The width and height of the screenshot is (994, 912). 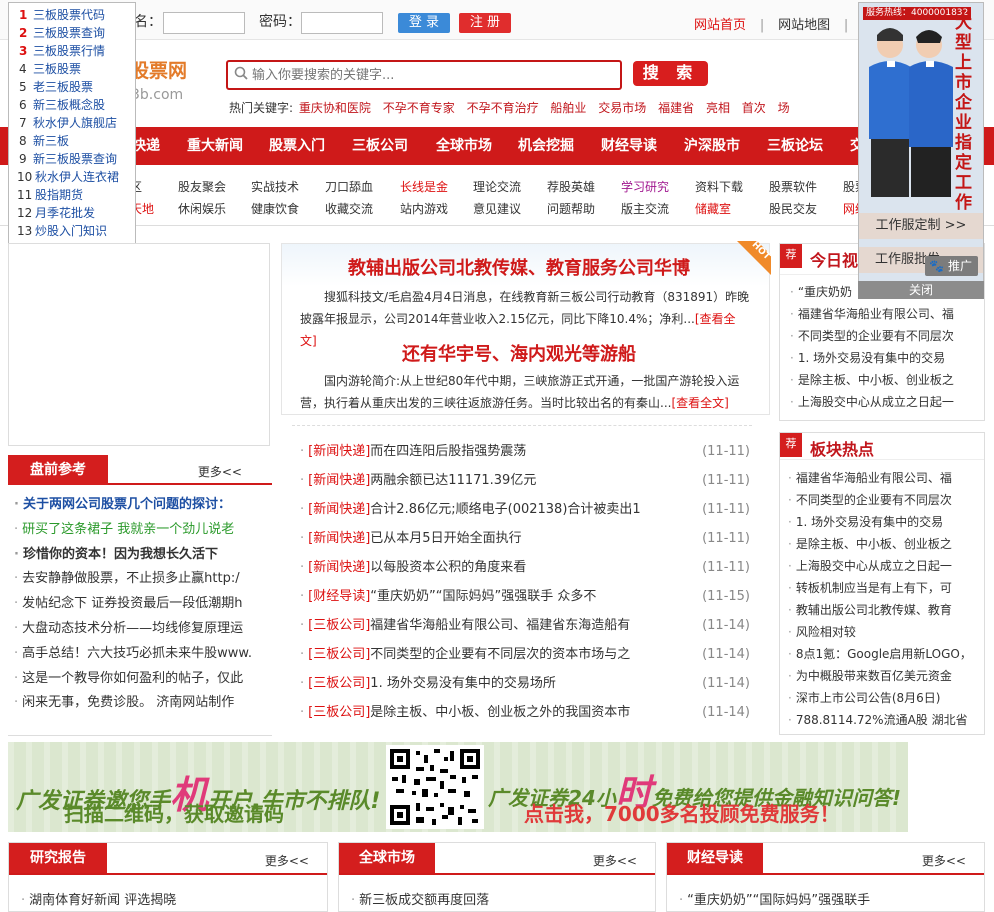 What do you see at coordinates (885, 610) in the screenshot?
I see `list-item: · 教辅出版公司北教传媒、教育` at bounding box center [885, 610].